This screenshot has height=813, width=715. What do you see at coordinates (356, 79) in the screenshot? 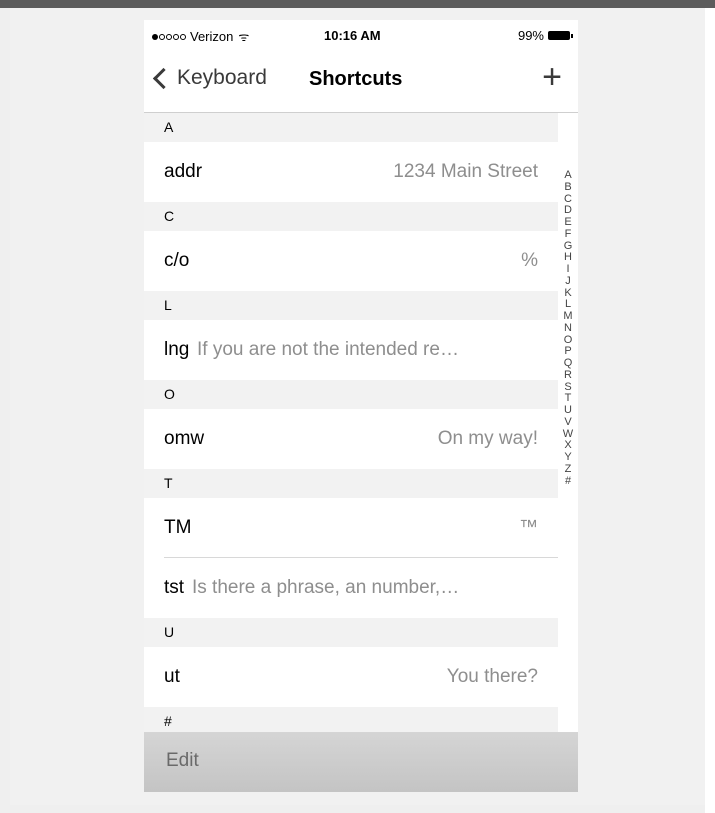
I see `page-title: Shortcuts` at bounding box center [356, 79].